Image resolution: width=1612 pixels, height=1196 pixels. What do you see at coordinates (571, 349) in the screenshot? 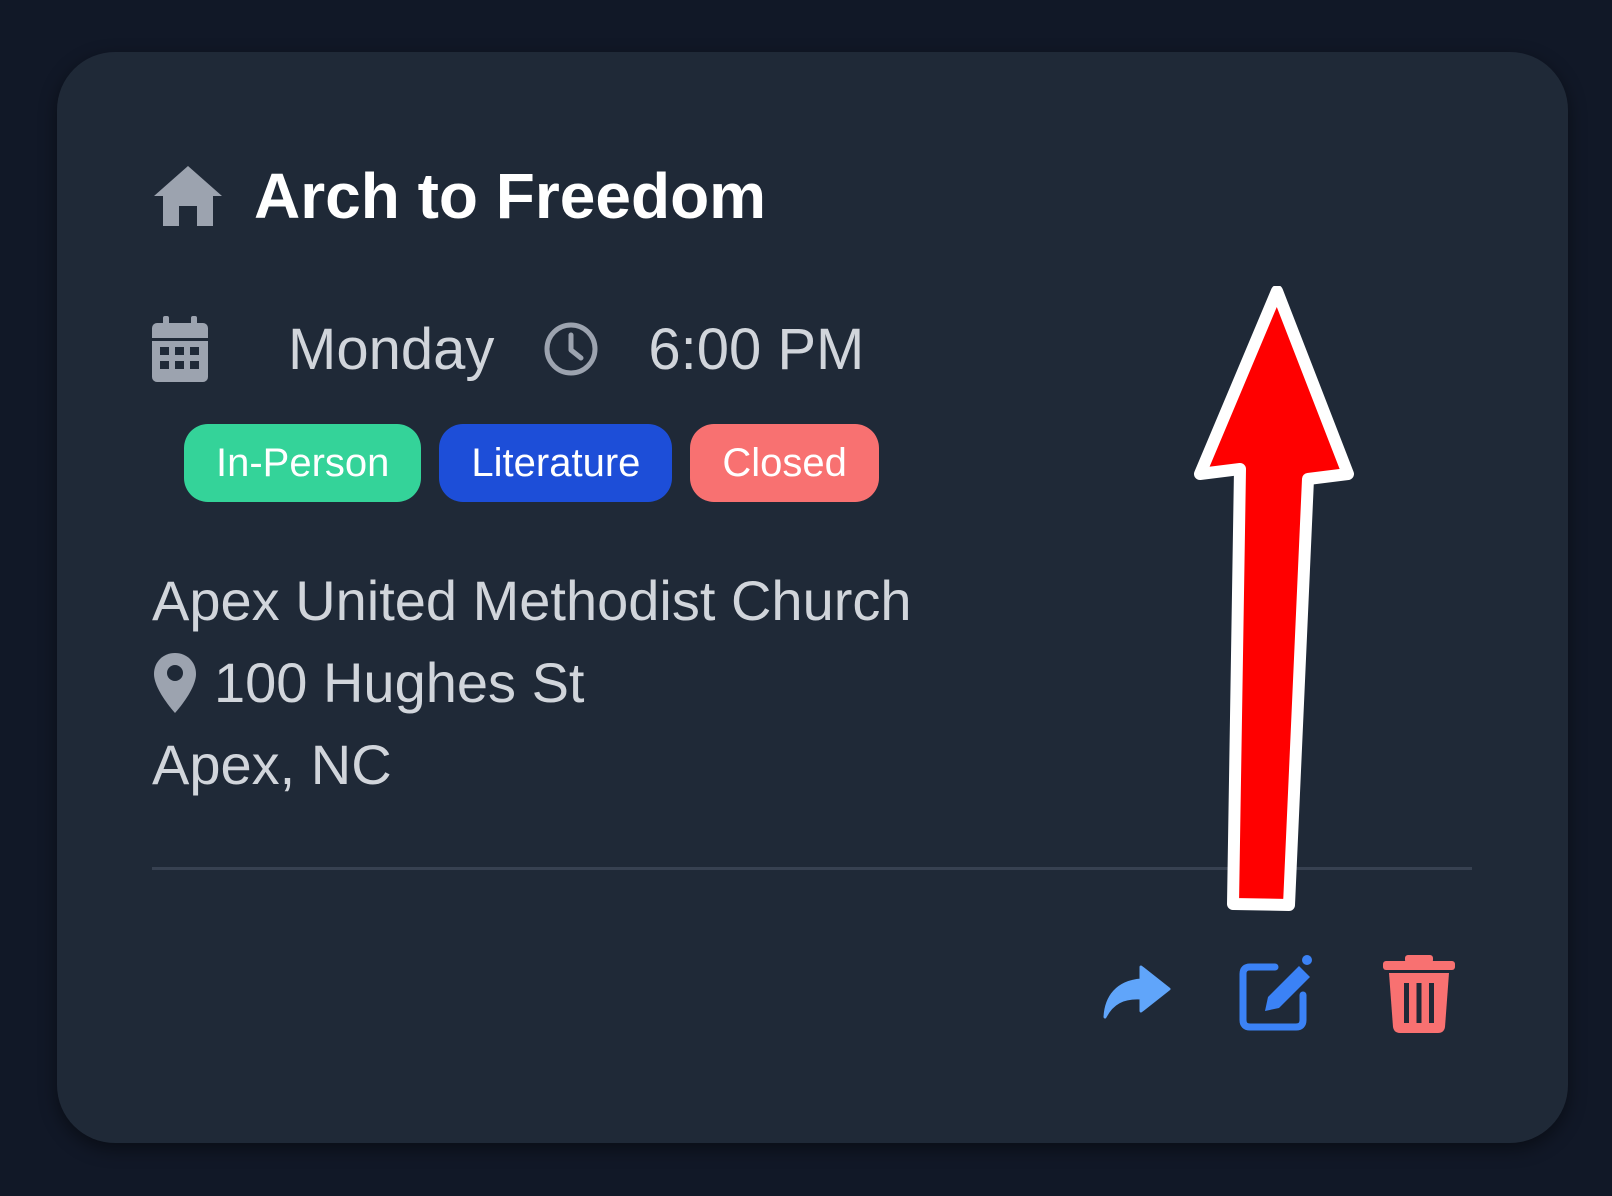
I see `clock-icon` at bounding box center [571, 349].